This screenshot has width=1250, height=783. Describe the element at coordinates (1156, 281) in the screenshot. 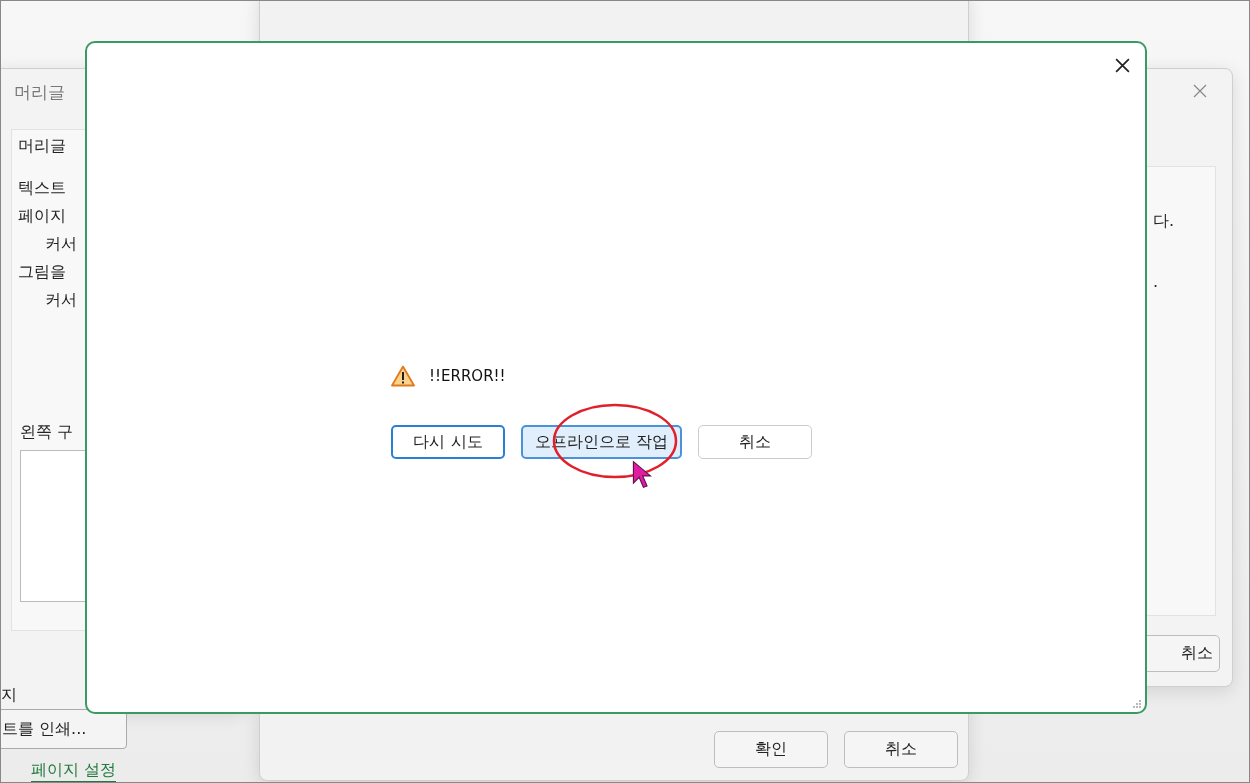

I see `message-text: .` at that location.